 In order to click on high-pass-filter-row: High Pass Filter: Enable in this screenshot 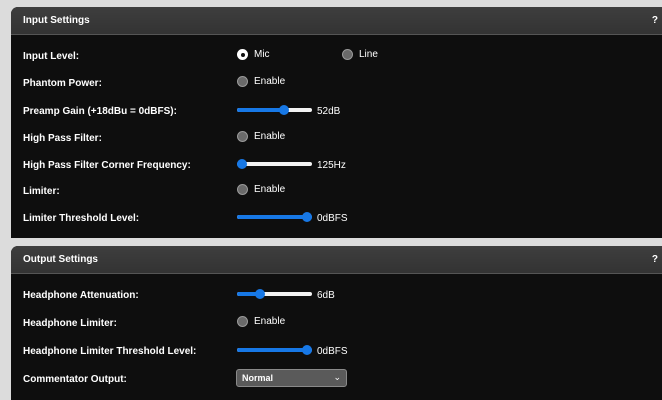, I will do `click(336, 139)`.